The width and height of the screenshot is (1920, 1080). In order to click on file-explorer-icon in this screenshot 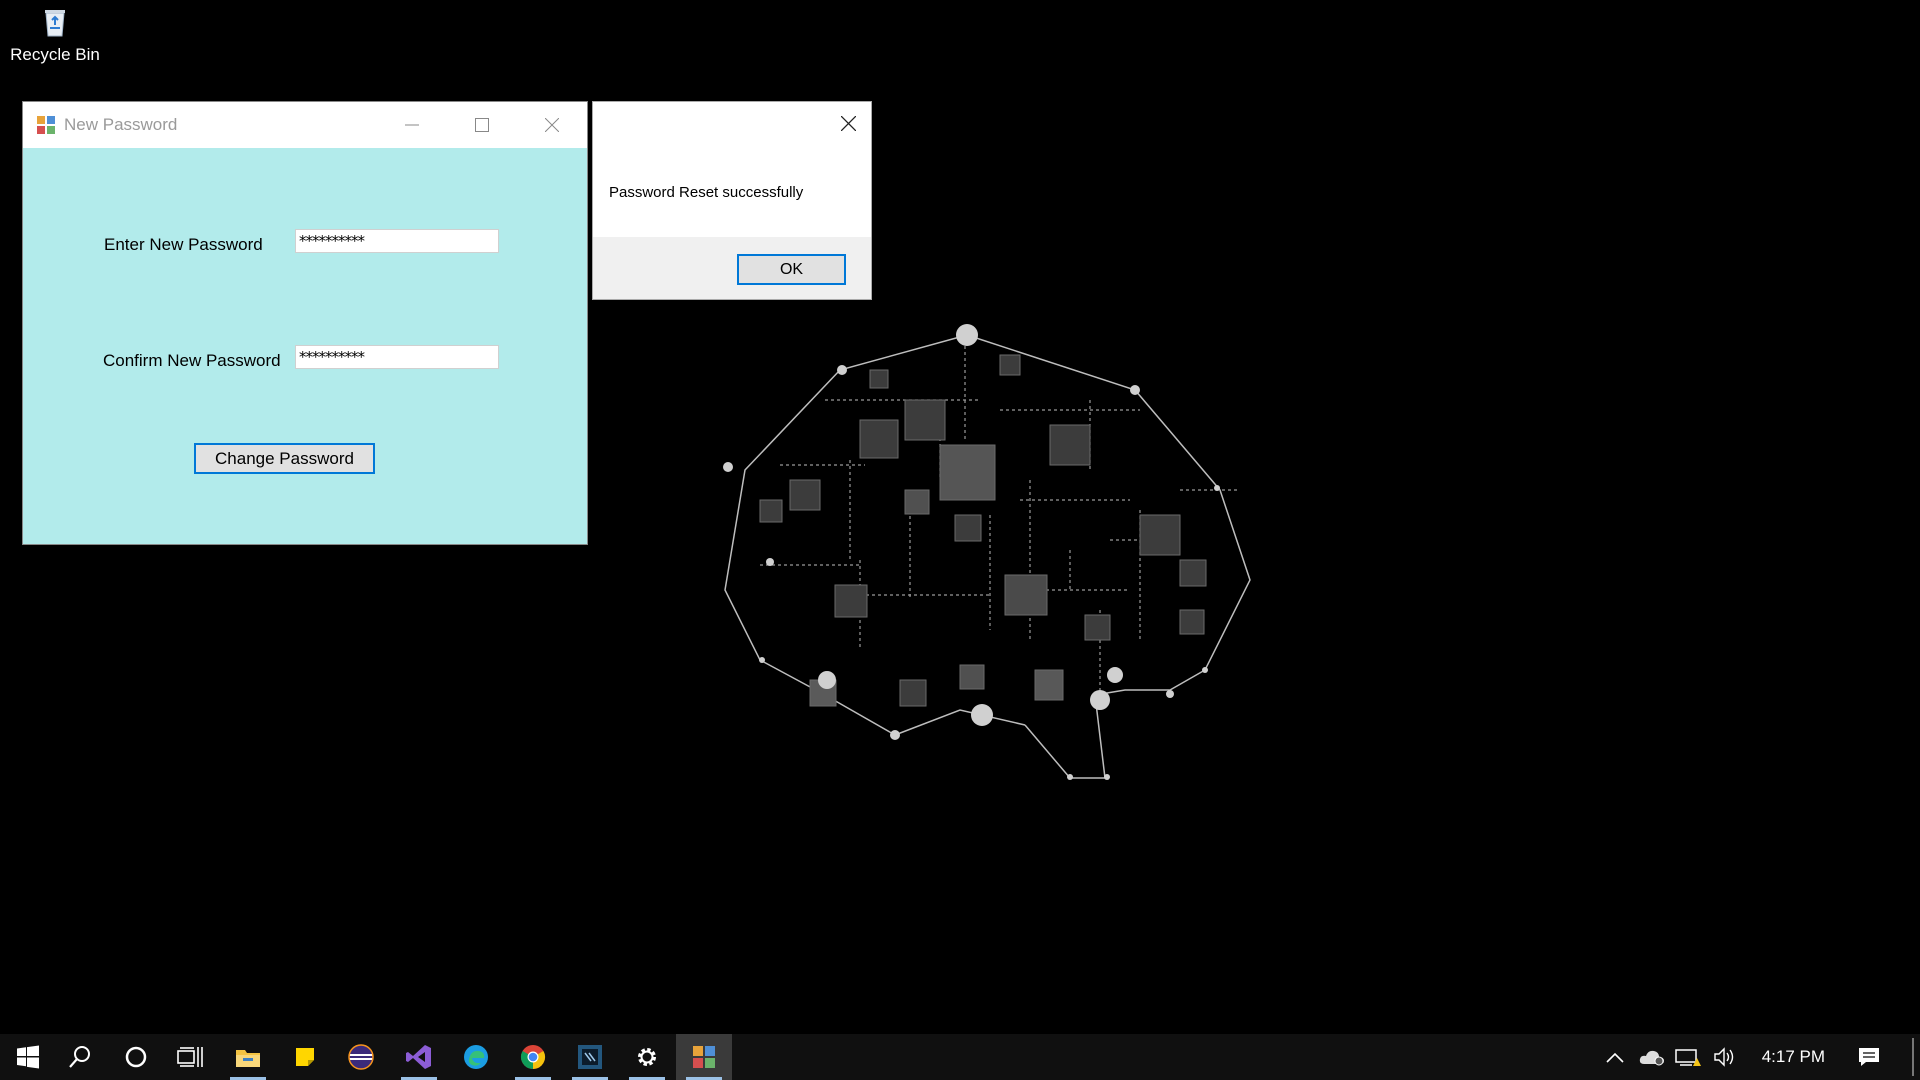, I will do `click(248, 1058)`.